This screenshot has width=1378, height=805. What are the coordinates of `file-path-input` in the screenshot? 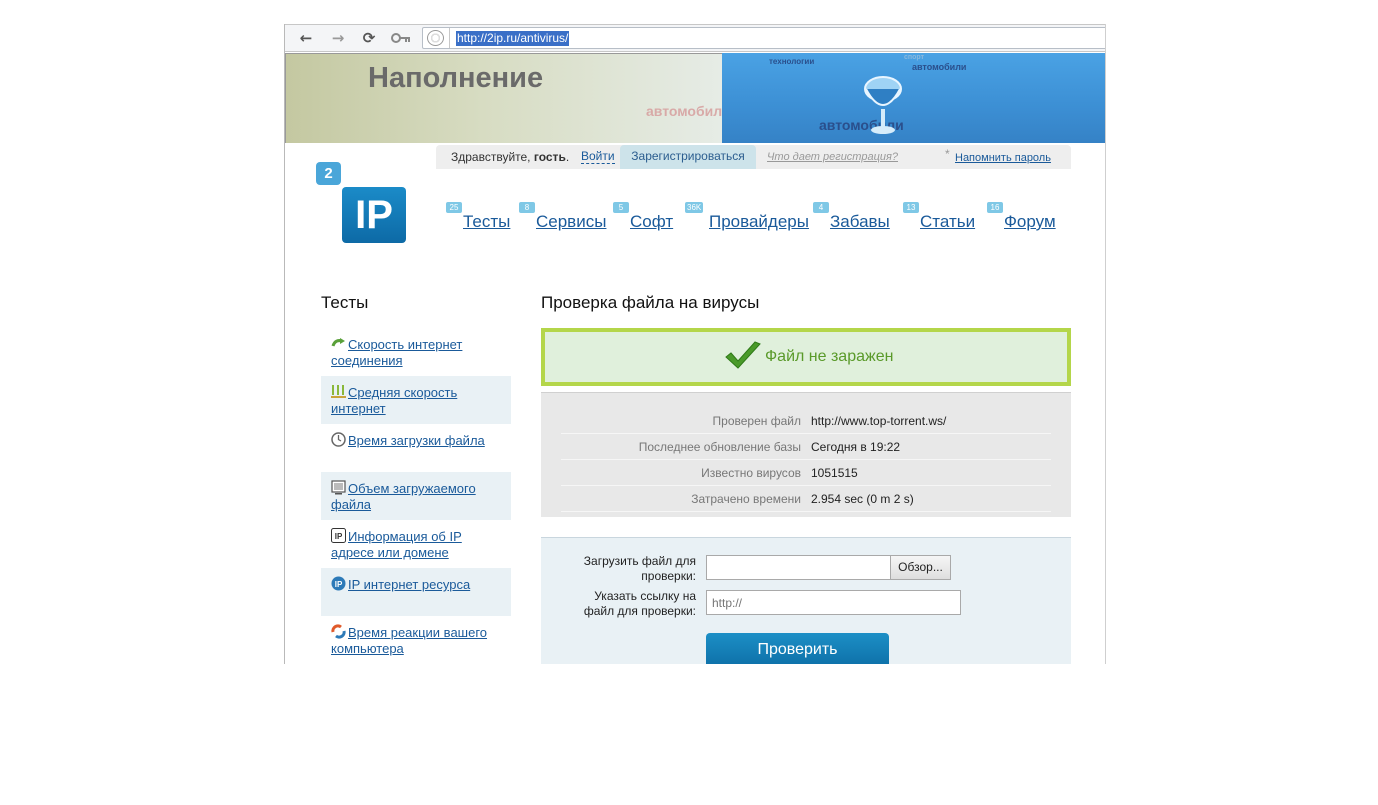 It's located at (798, 567).